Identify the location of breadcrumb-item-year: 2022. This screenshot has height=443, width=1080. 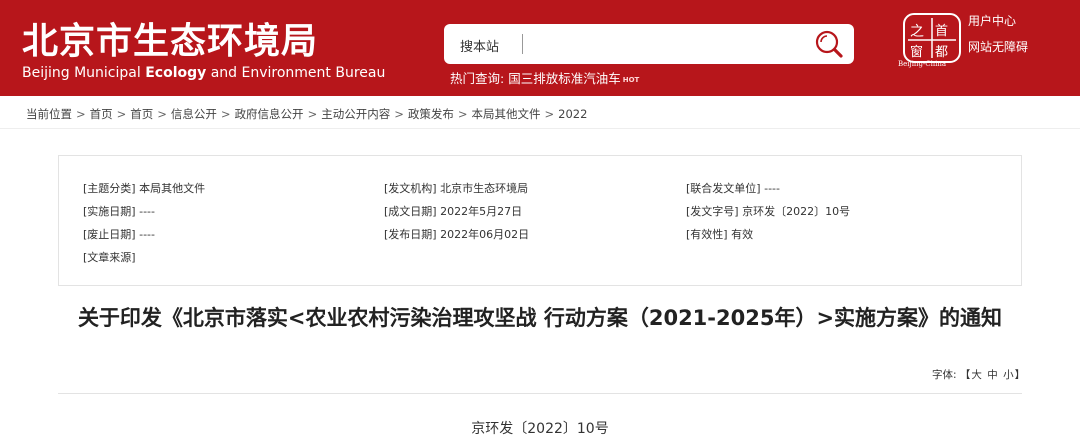
(572, 114).